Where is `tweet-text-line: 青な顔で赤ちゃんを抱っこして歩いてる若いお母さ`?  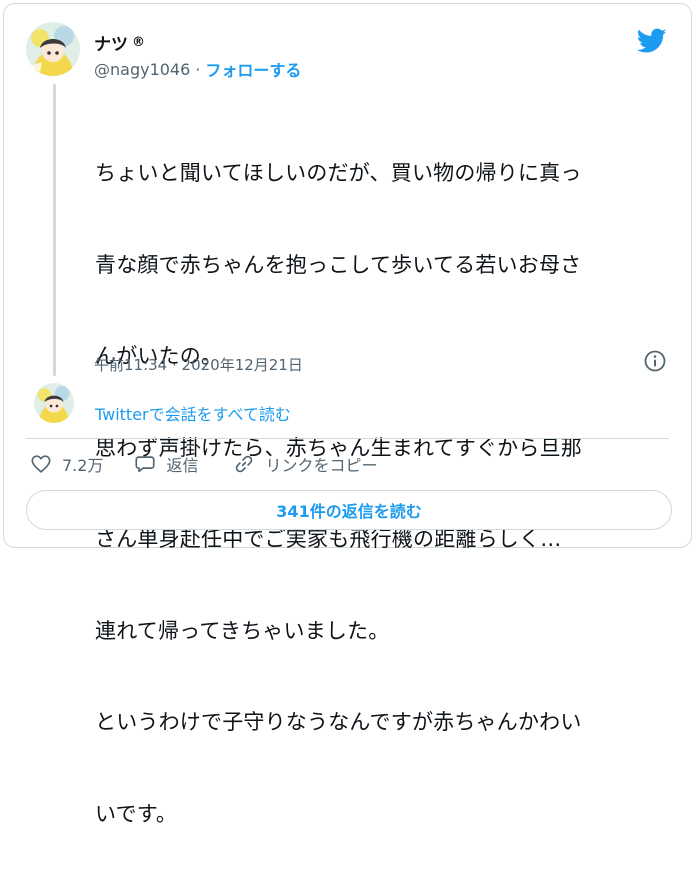 tweet-text-line: 青な顔で赤ちゃんを抱っこして歩いてる若いお母さ is located at coordinates (338, 264).